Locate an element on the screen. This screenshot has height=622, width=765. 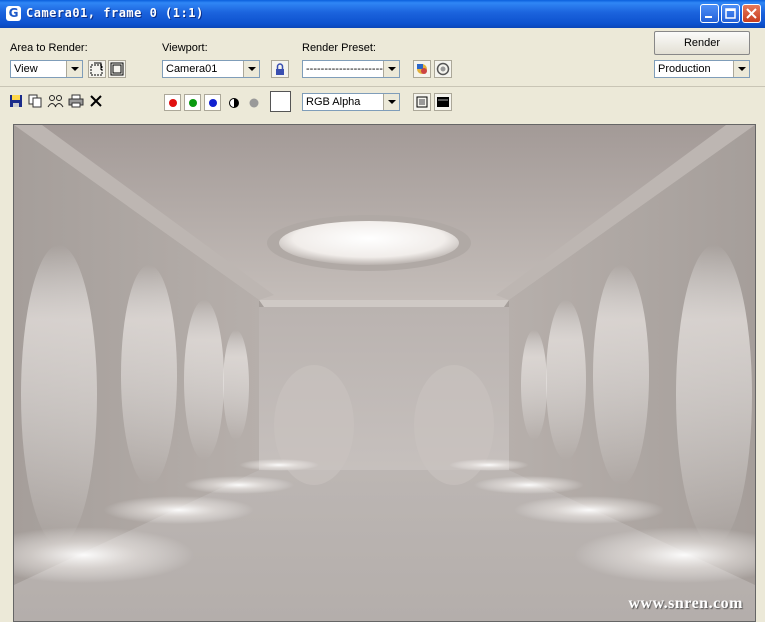
blue-channel-toggle is located at coordinates (212, 102).